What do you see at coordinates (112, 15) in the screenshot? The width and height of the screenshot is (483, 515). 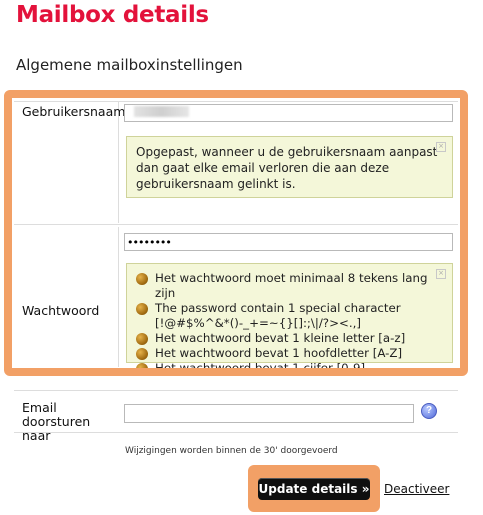 I see `page-title: Mailbox details` at bounding box center [112, 15].